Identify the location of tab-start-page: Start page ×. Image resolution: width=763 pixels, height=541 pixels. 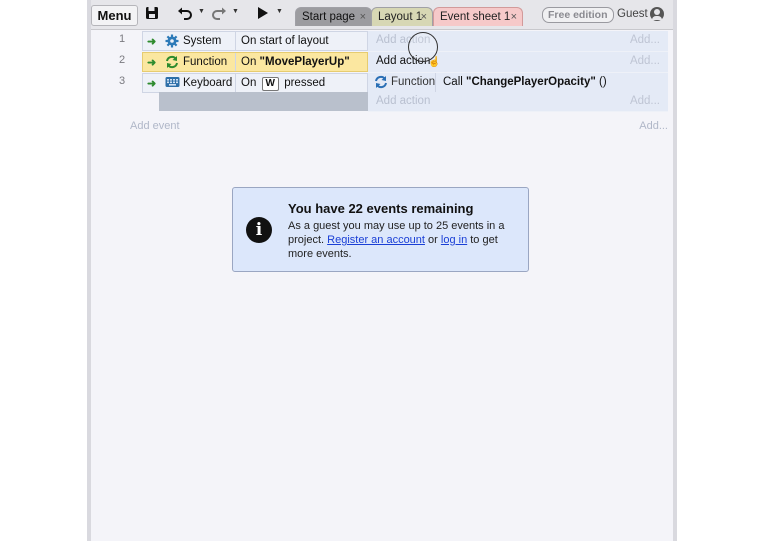
(333, 16).